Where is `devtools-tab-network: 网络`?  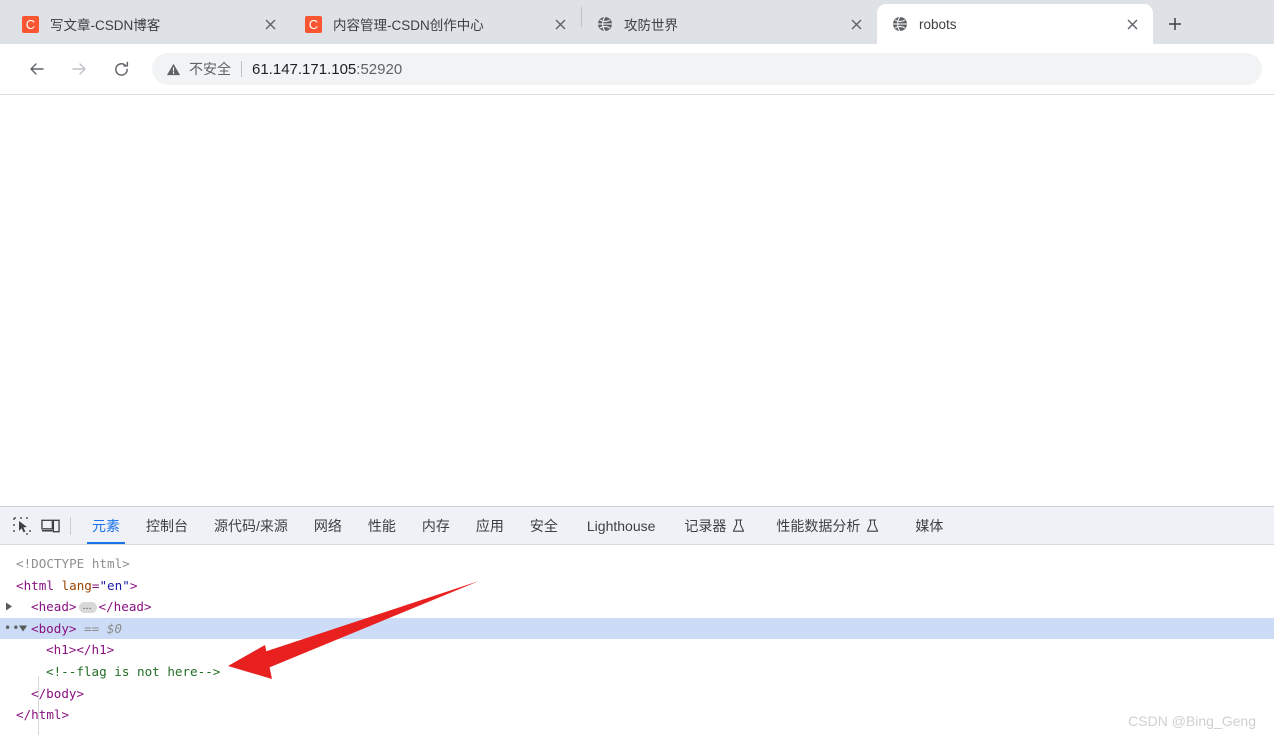 devtools-tab-network: 网络 is located at coordinates (328, 525).